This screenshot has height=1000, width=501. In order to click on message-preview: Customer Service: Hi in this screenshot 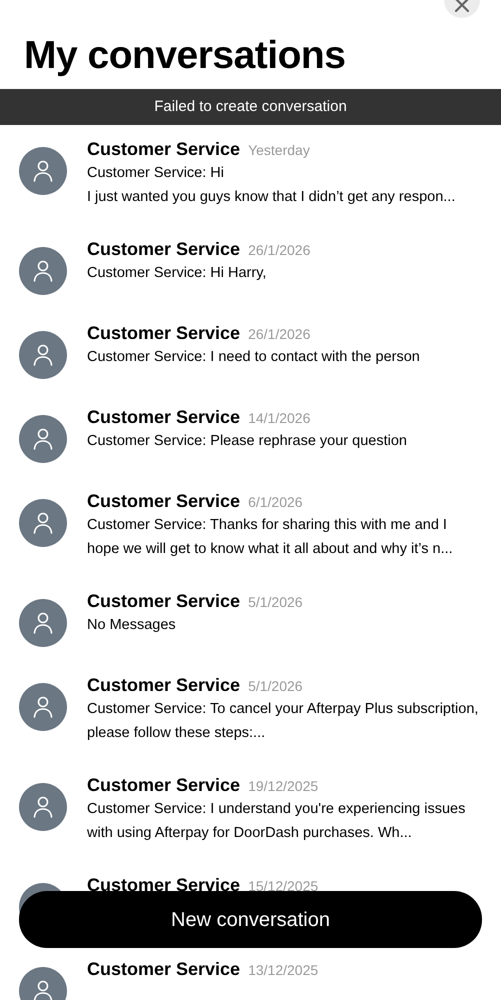, I will do `click(156, 173)`.